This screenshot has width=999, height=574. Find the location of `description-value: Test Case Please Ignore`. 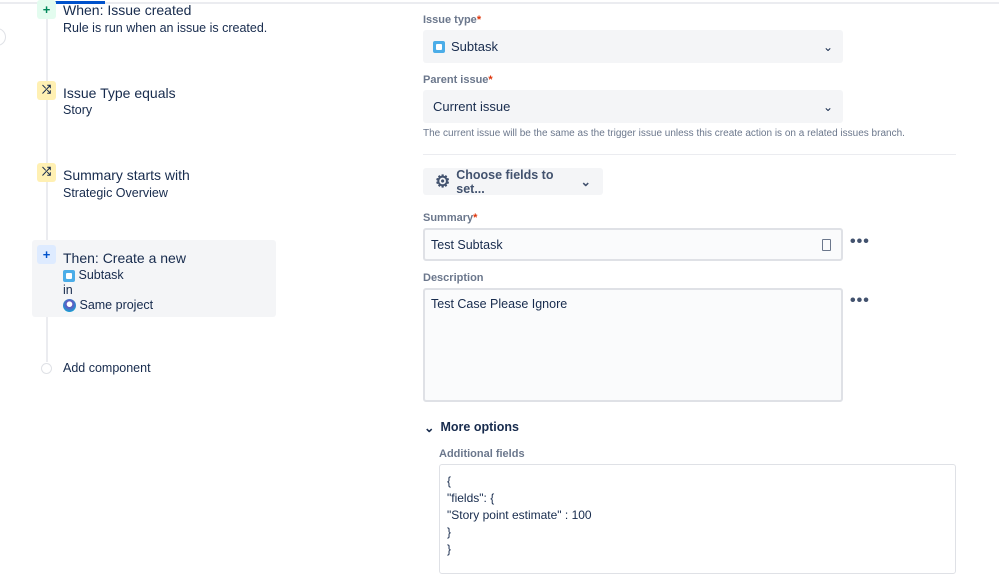

description-value: Test Case Please Ignore is located at coordinates (499, 304).